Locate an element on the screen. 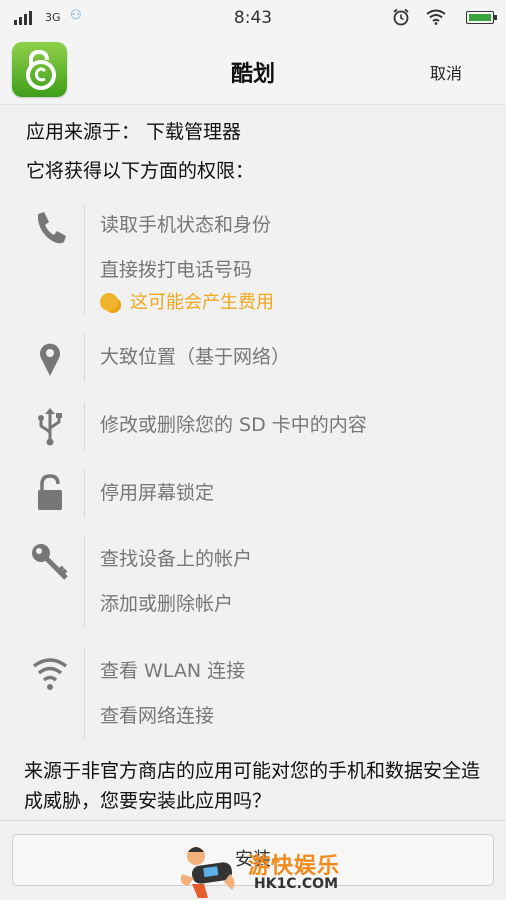 Image resolution: width=506 pixels, height=900 pixels. permission-group-accounts: 查找设备上的帐户 添加或删除帐户 is located at coordinates (253, 582).